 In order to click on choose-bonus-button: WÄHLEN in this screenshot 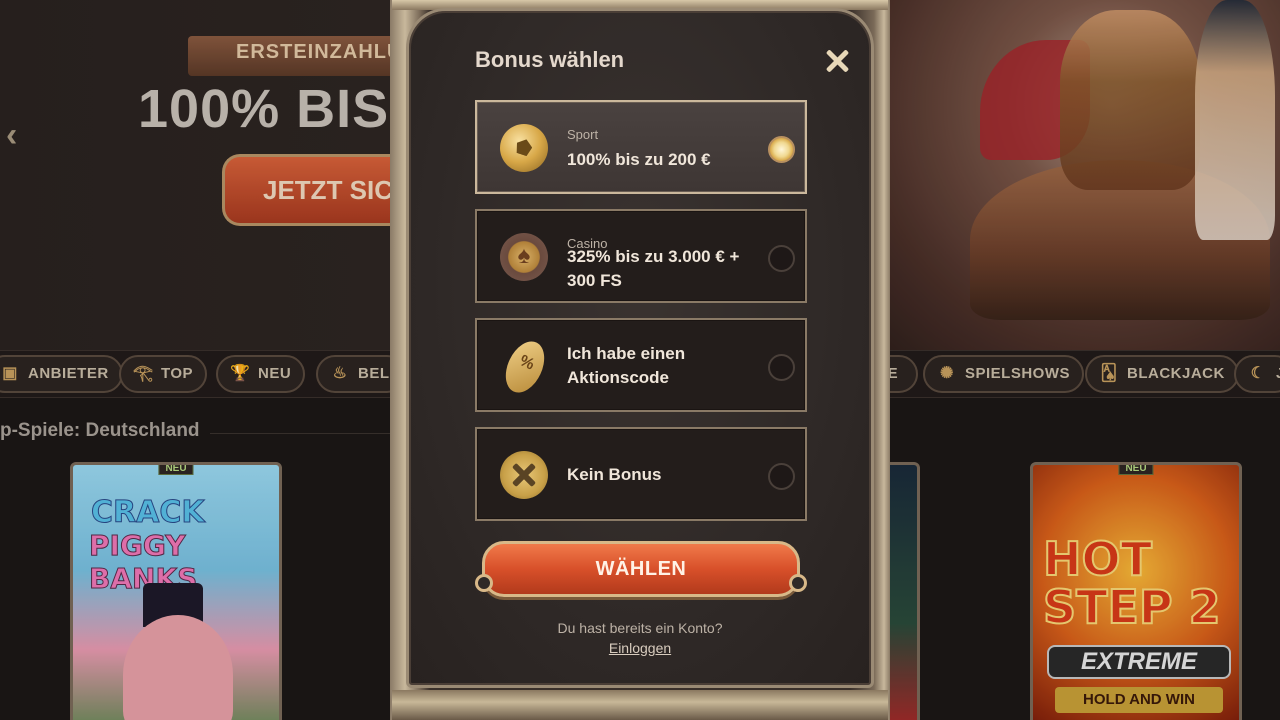, I will do `click(641, 569)`.